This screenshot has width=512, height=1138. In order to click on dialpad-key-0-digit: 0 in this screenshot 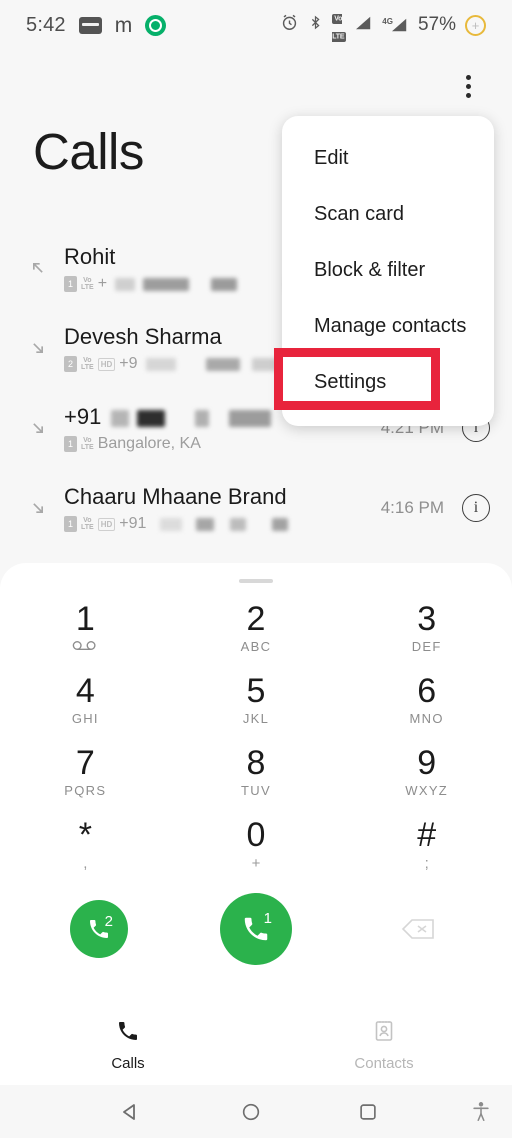, I will do `click(256, 835)`.